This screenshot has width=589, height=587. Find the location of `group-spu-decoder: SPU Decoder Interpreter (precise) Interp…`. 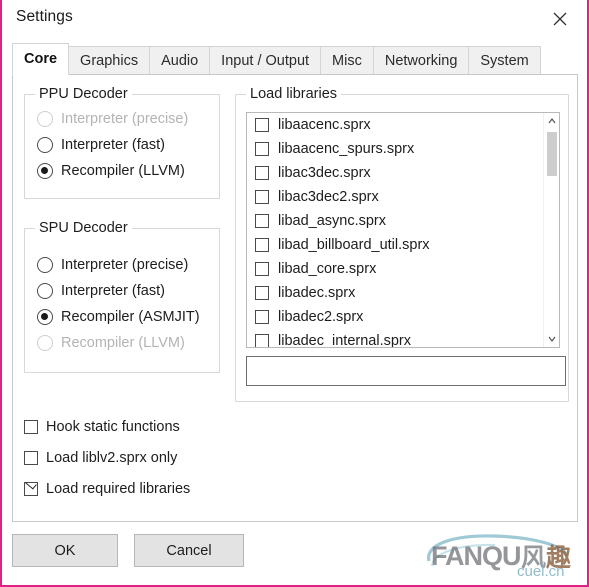

group-spu-decoder: SPU Decoder Interpreter (precise) Interp… is located at coordinates (122, 296).